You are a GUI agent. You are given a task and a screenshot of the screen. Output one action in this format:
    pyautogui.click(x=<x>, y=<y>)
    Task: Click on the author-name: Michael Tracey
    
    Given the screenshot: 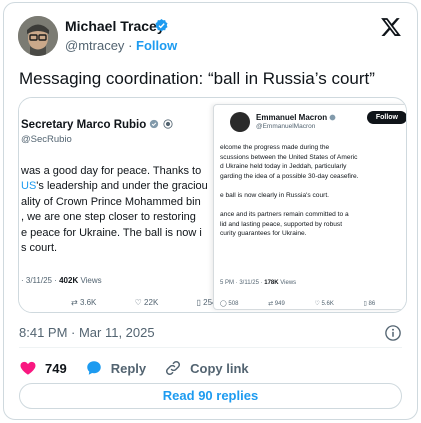 What is the action you would take?
    pyautogui.click(x=115, y=26)
    